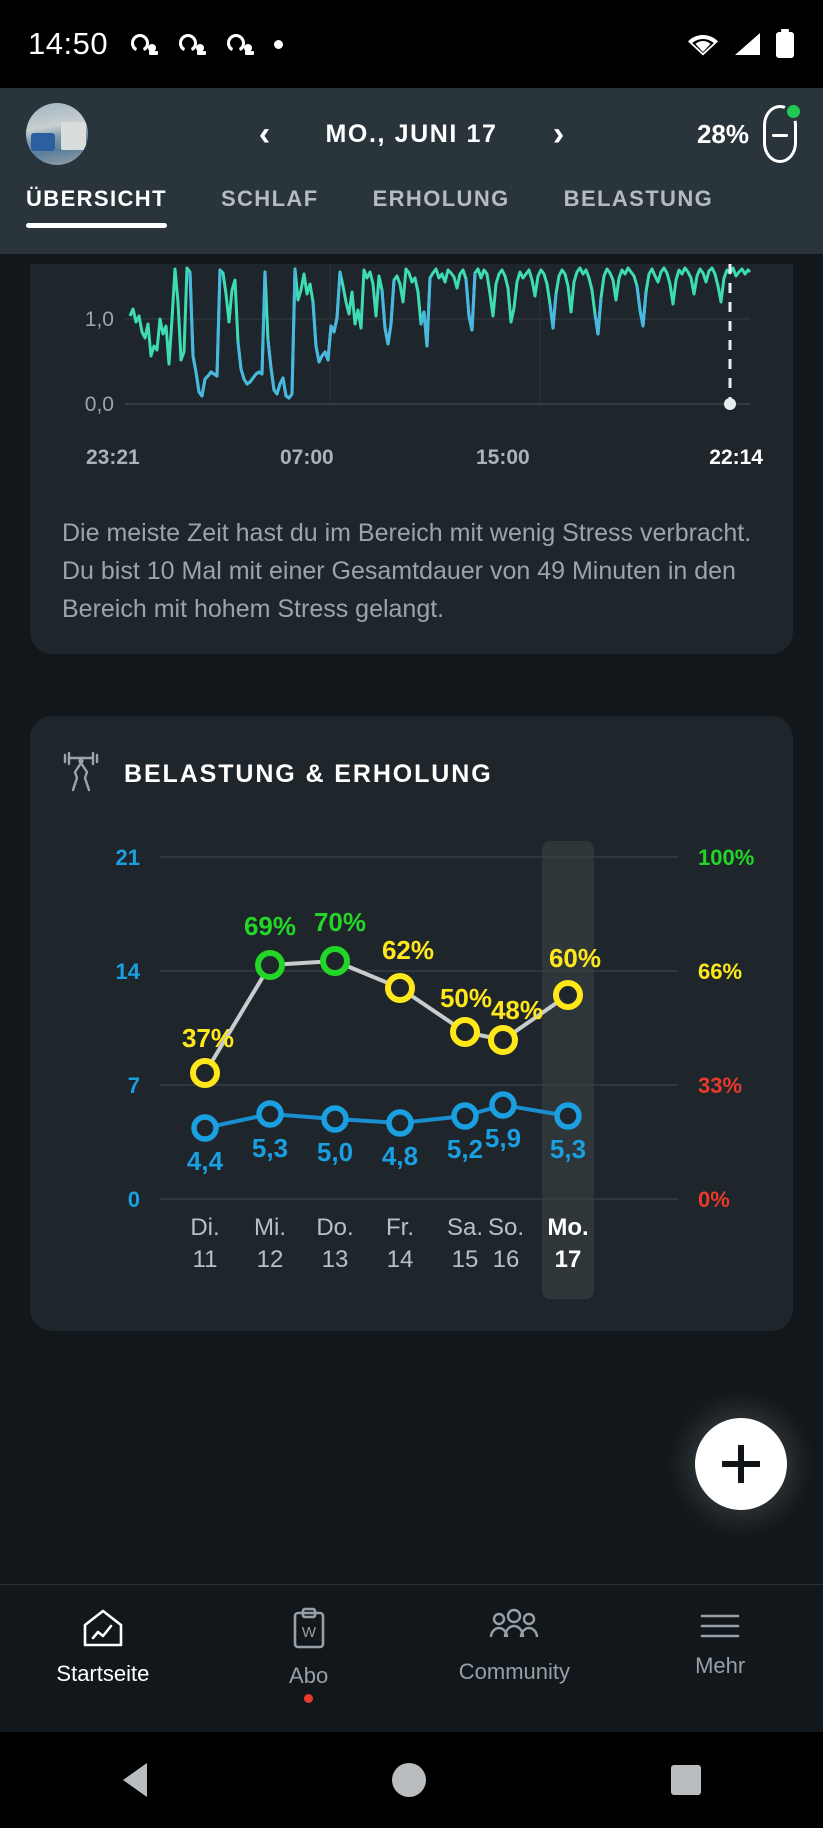  What do you see at coordinates (270, 196) in the screenshot?
I see `tab-schlaf: SCHLAF` at bounding box center [270, 196].